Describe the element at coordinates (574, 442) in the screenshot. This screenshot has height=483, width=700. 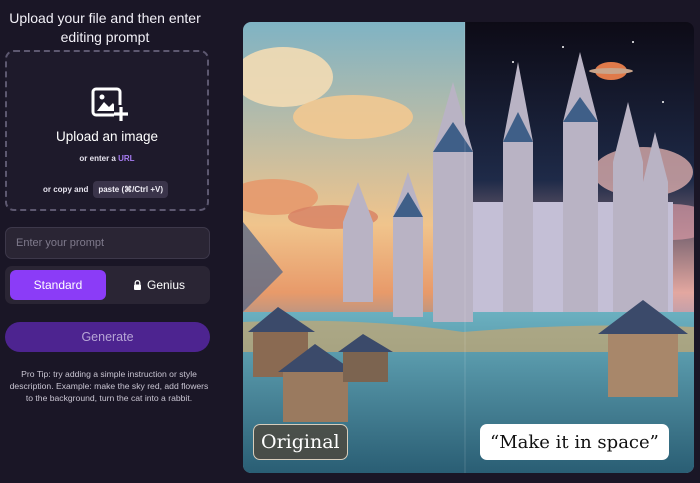
I see `edited-label: “Make it in space”` at that location.